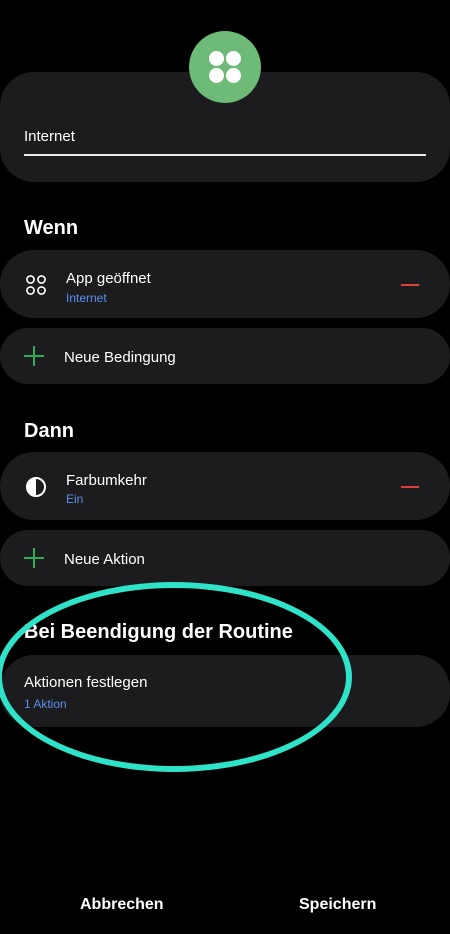 The image size is (450, 934). I want to click on then-section-title: Dann, so click(49, 431).